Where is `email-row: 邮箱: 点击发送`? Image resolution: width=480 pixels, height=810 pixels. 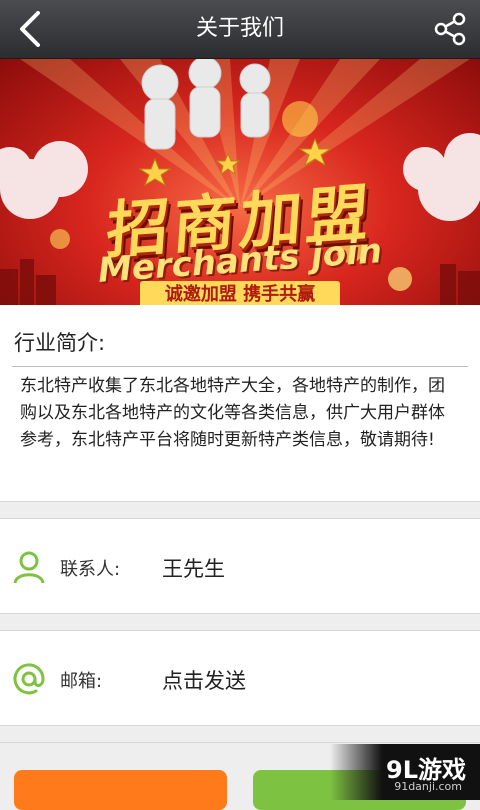 email-row: 邮箱: 点击发送 is located at coordinates (240, 678).